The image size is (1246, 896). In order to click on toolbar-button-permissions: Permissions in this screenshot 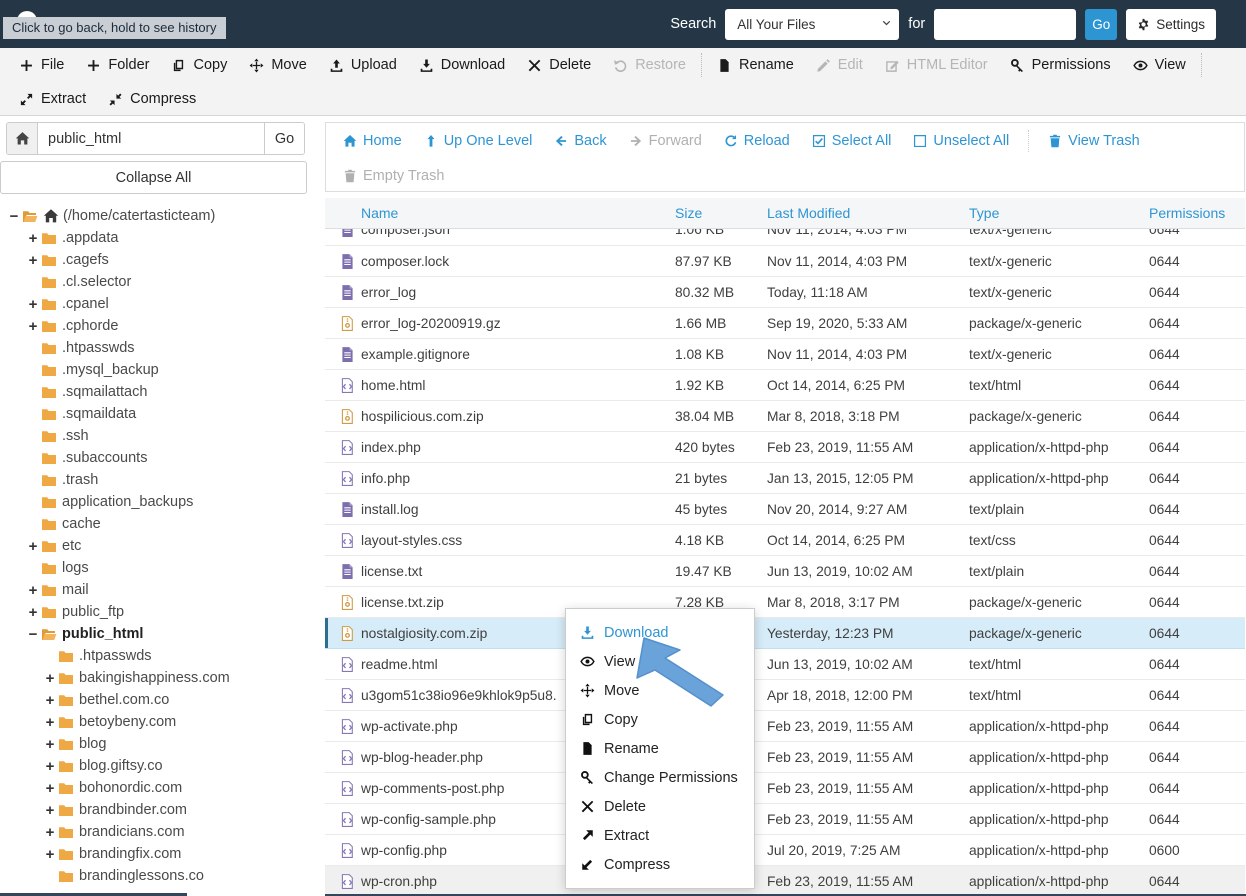, I will do `click(1060, 65)`.